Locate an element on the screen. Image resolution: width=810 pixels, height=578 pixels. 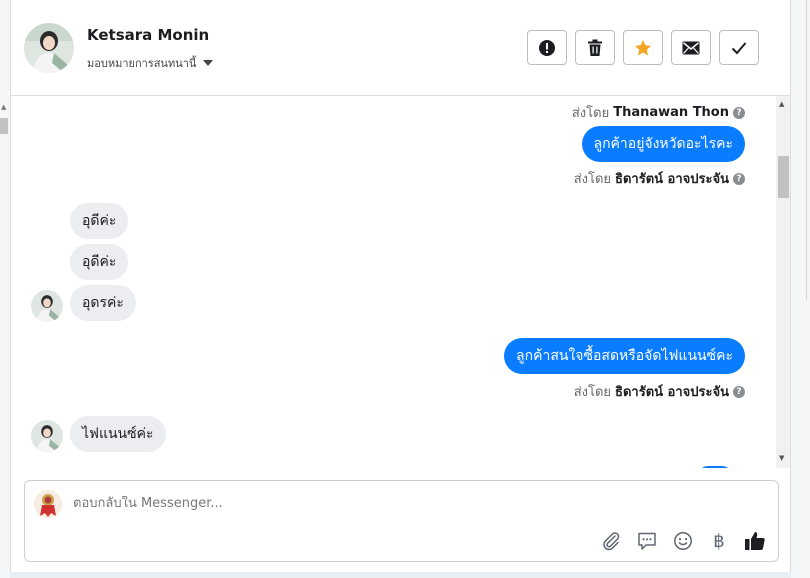
delete-button is located at coordinates (595, 47).